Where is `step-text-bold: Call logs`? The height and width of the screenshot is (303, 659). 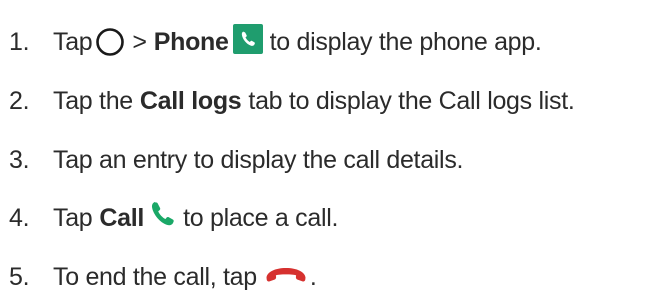
step-text-bold: Call logs is located at coordinates (190, 100).